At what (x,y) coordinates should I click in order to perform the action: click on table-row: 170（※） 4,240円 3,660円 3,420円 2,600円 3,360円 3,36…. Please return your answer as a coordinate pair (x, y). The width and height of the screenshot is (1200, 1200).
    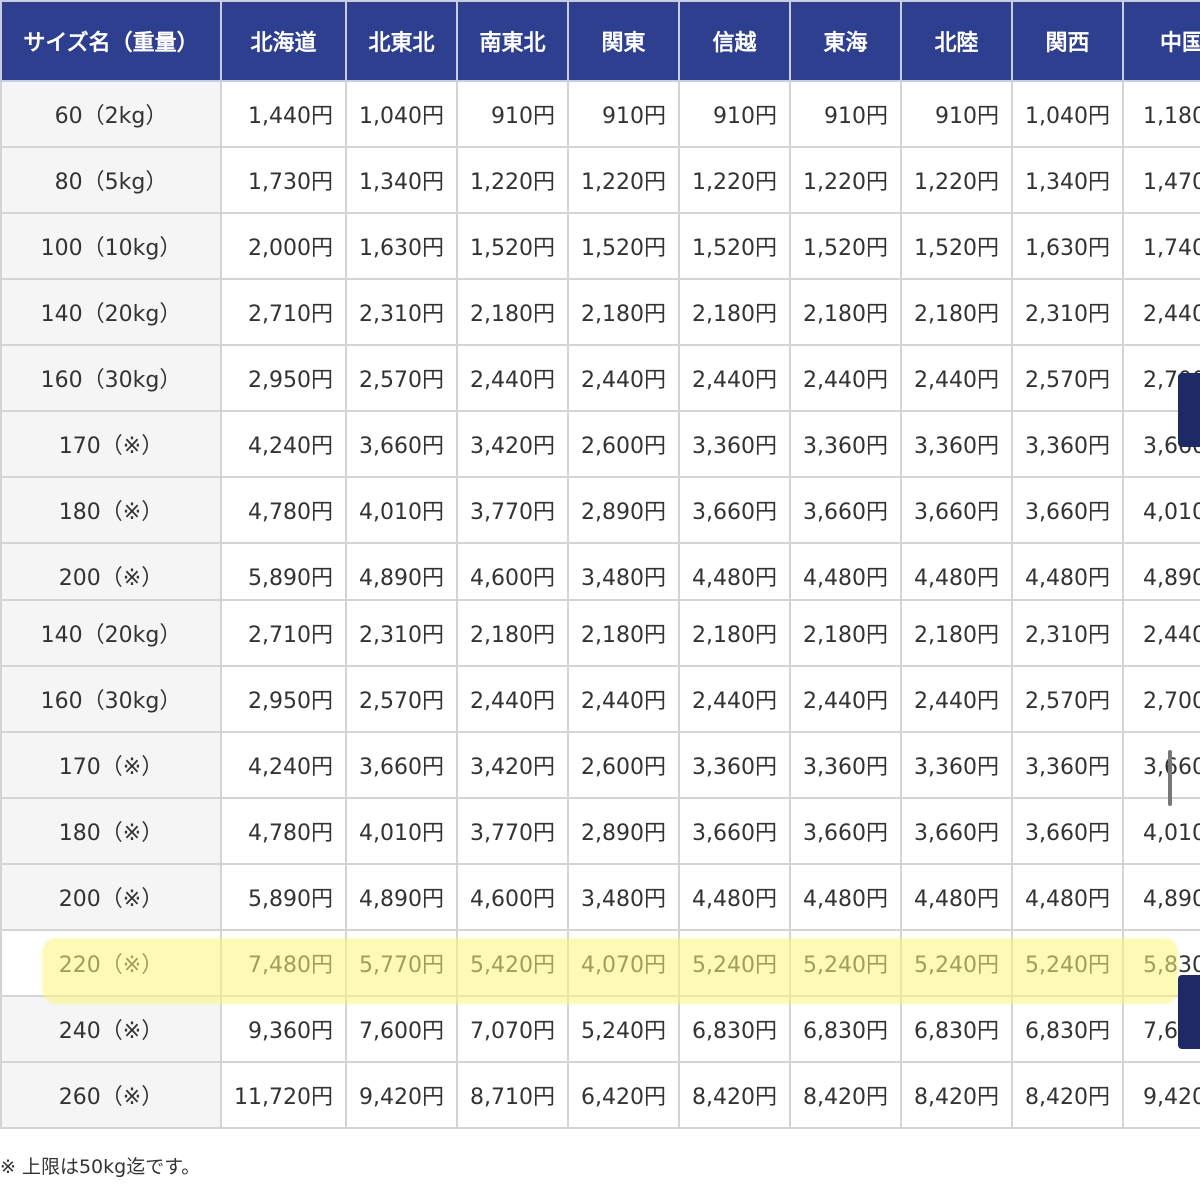
    Looking at the image, I should click on (600, 765).